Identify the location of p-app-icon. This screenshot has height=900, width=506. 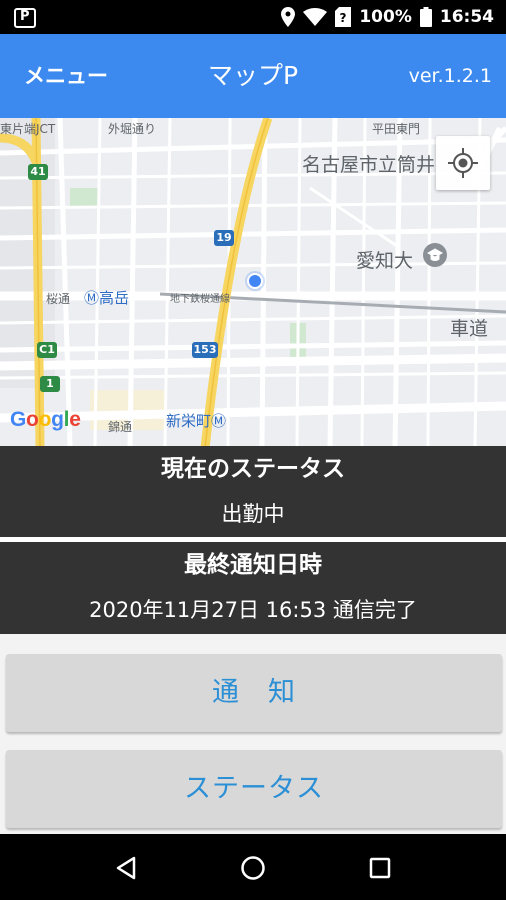
(25, 18).